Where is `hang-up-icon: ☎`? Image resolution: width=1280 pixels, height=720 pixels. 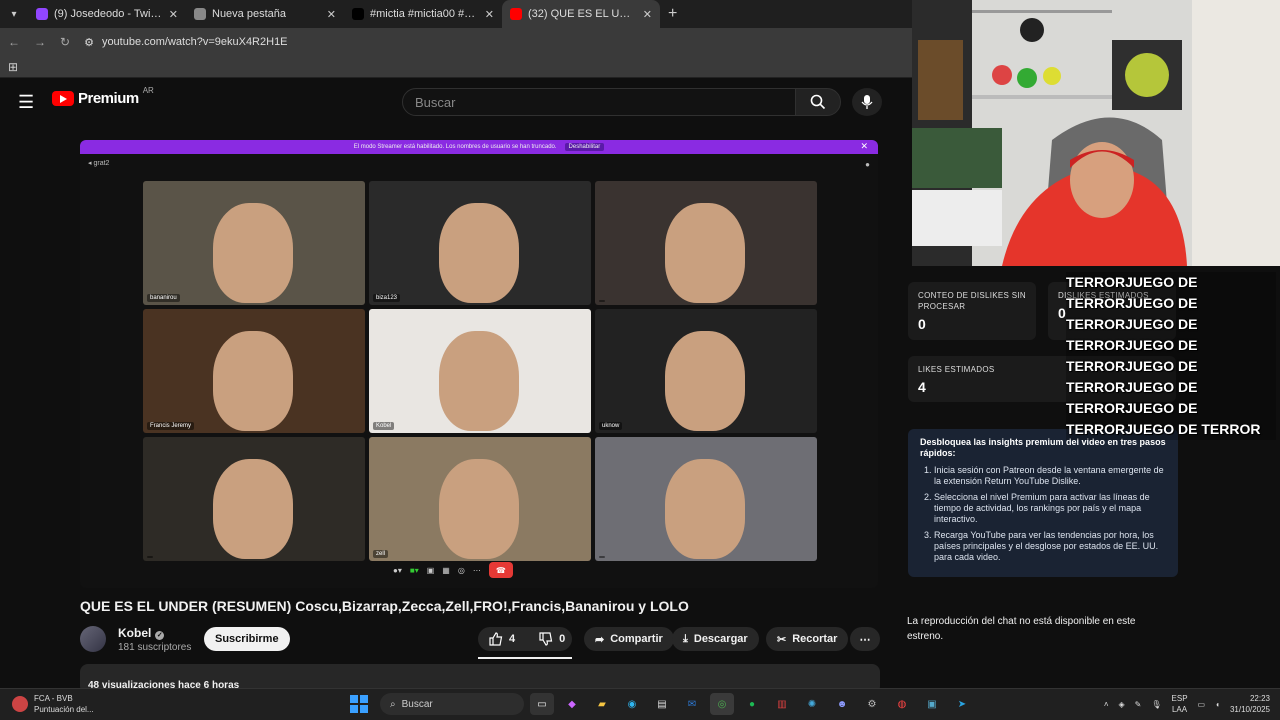 hang-up-icon: ☎ is located at coordinates (500, 570).